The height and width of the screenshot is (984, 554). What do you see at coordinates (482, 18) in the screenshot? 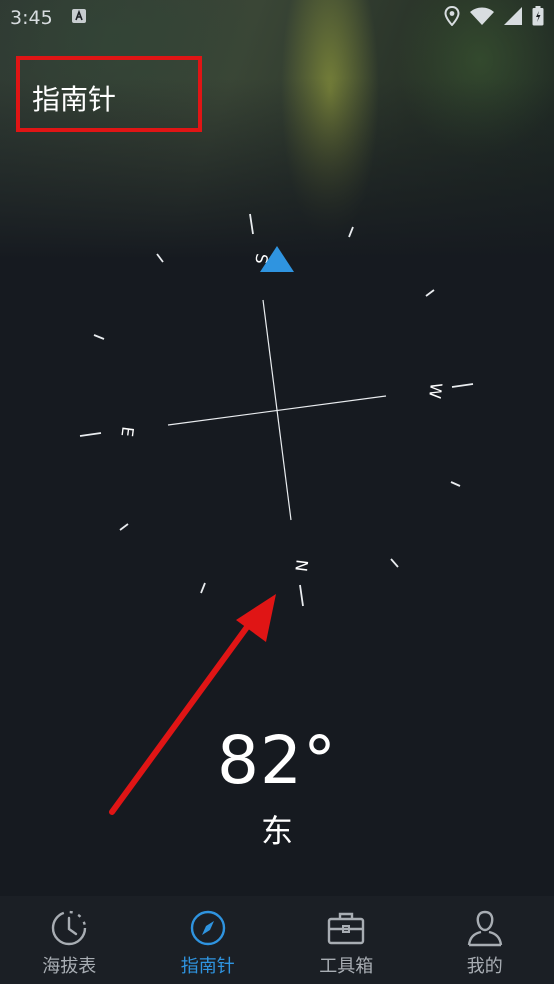
I see `wifi-icon` at bounding box center [482, 18].